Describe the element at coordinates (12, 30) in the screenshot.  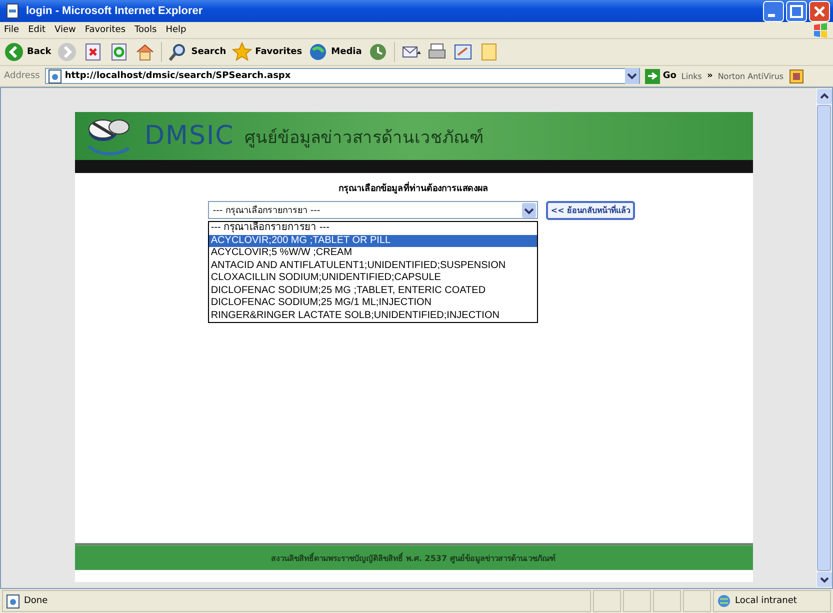
I see `menu-item: File` at that location.